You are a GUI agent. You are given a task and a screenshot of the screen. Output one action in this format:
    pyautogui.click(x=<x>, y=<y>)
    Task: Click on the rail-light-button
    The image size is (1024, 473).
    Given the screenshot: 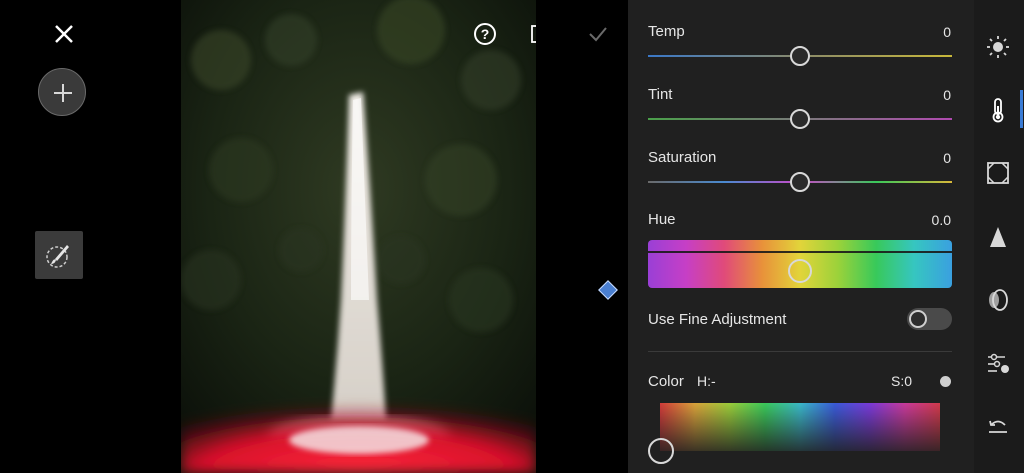 What is the action you would take?
    pyautogui.click(x=998, y=47)
    